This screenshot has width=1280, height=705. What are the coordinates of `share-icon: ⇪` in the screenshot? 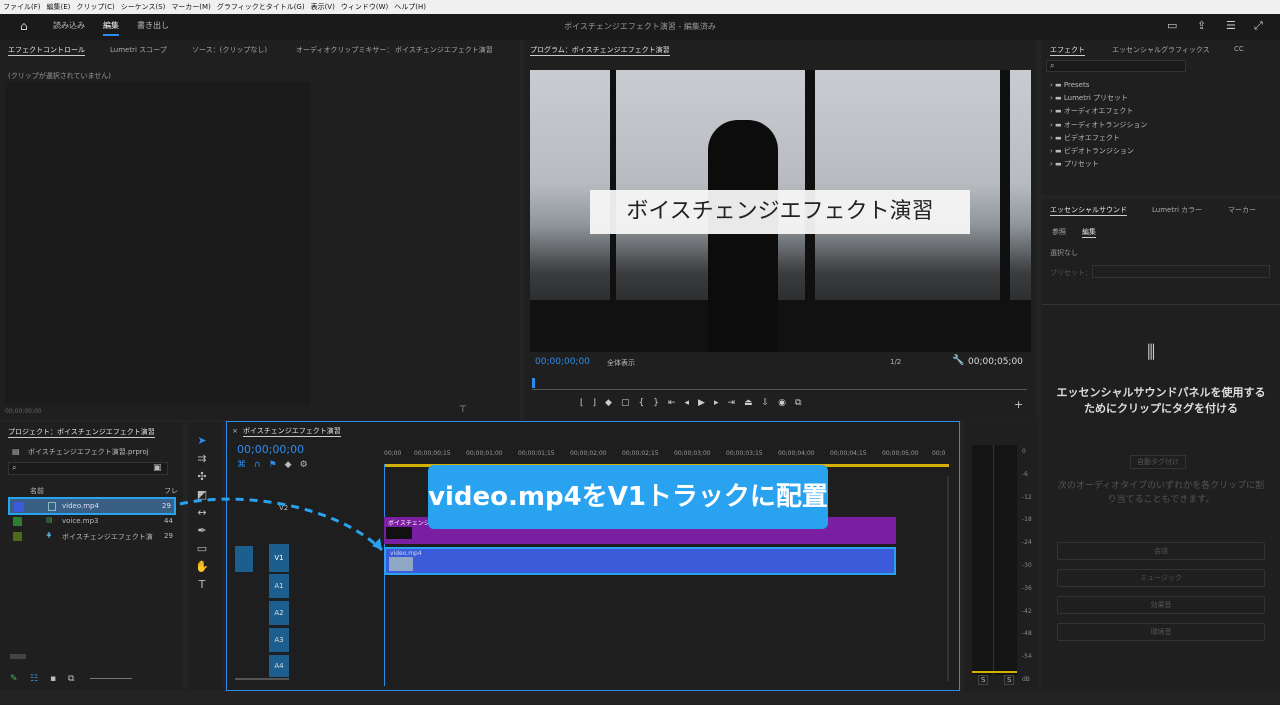 It's located at (1201, 25).